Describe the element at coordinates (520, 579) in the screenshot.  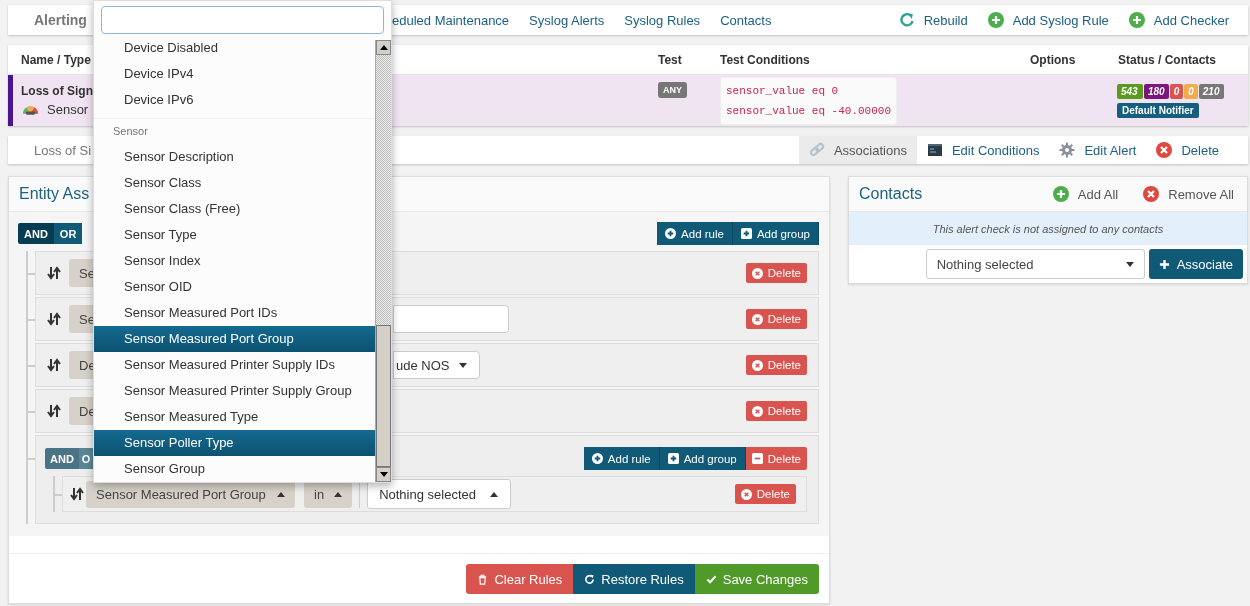
I see `footer-button: Clear Rules` at that location.